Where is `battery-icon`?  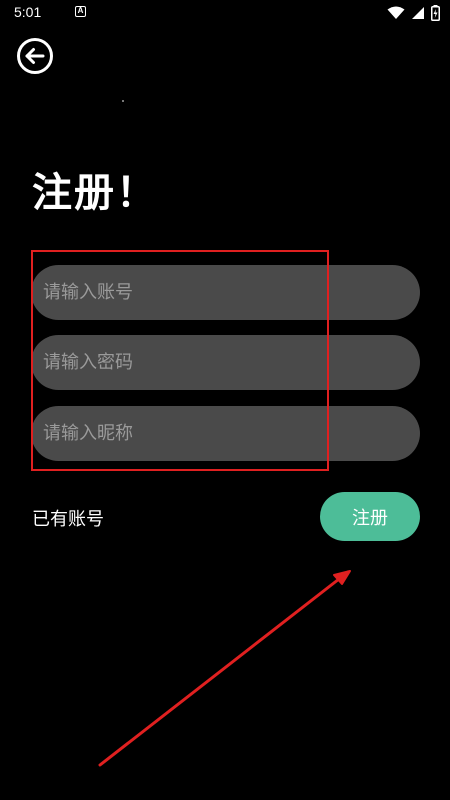
battery-icon is located at coordinates (435, 13).